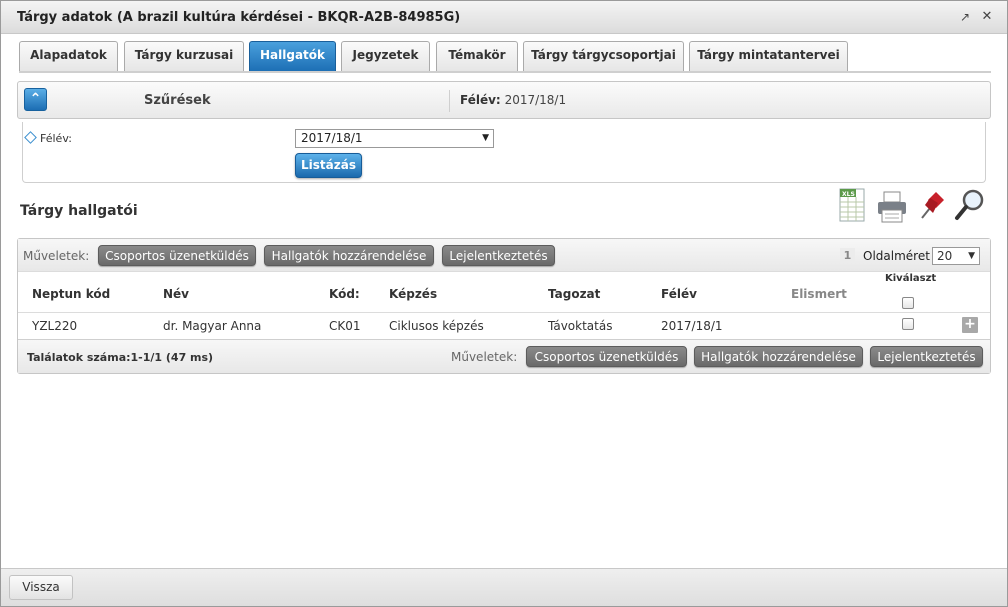 This screenshot has width=1008, height=607. I want to click on svg-text: XLS, so click(848, 194).